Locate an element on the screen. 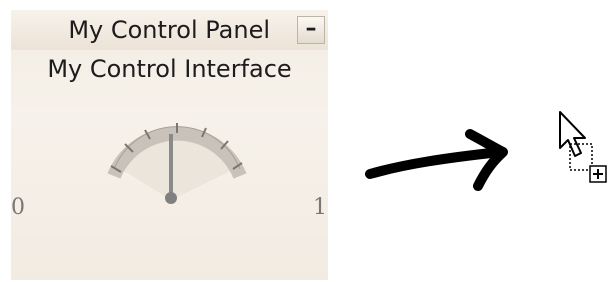  collapse-button: – is located at coordinates (311, 30).